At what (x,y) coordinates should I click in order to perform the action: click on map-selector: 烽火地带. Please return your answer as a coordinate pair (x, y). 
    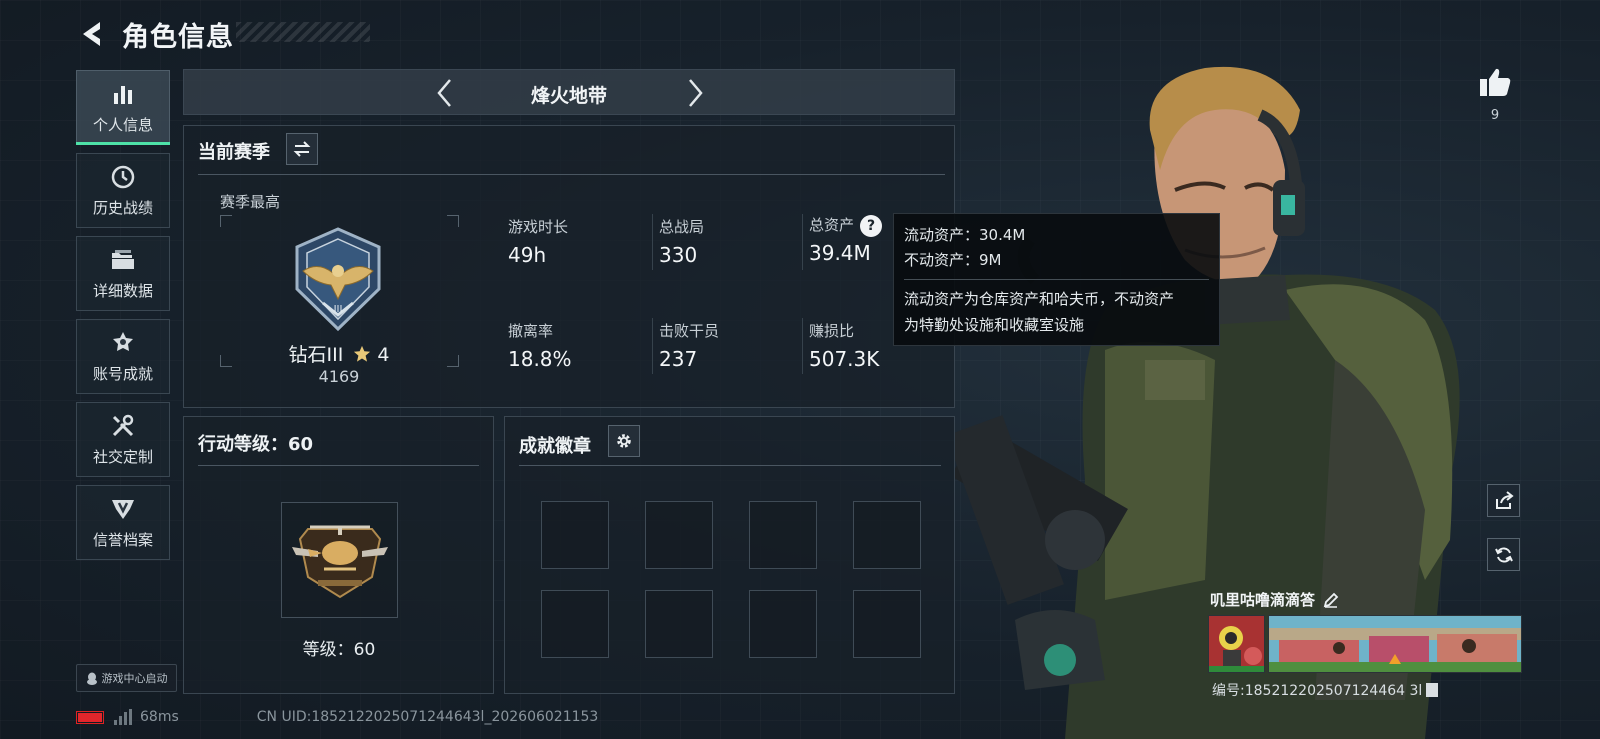
    Looking at the image, I should click on (569, 92).